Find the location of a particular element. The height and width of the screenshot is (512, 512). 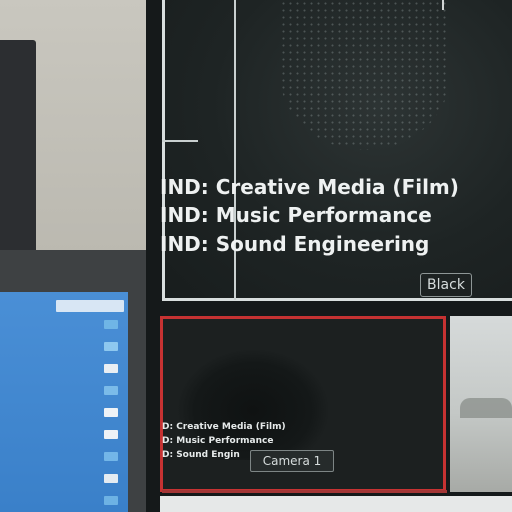

program-title-line: IND: Music Performance is located at coordinates (296, 215).